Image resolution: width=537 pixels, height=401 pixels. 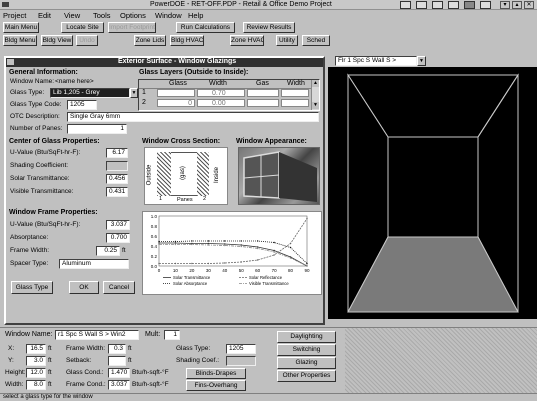 I want to click on review-results-button: Review Results, so click(x=269, y=27).